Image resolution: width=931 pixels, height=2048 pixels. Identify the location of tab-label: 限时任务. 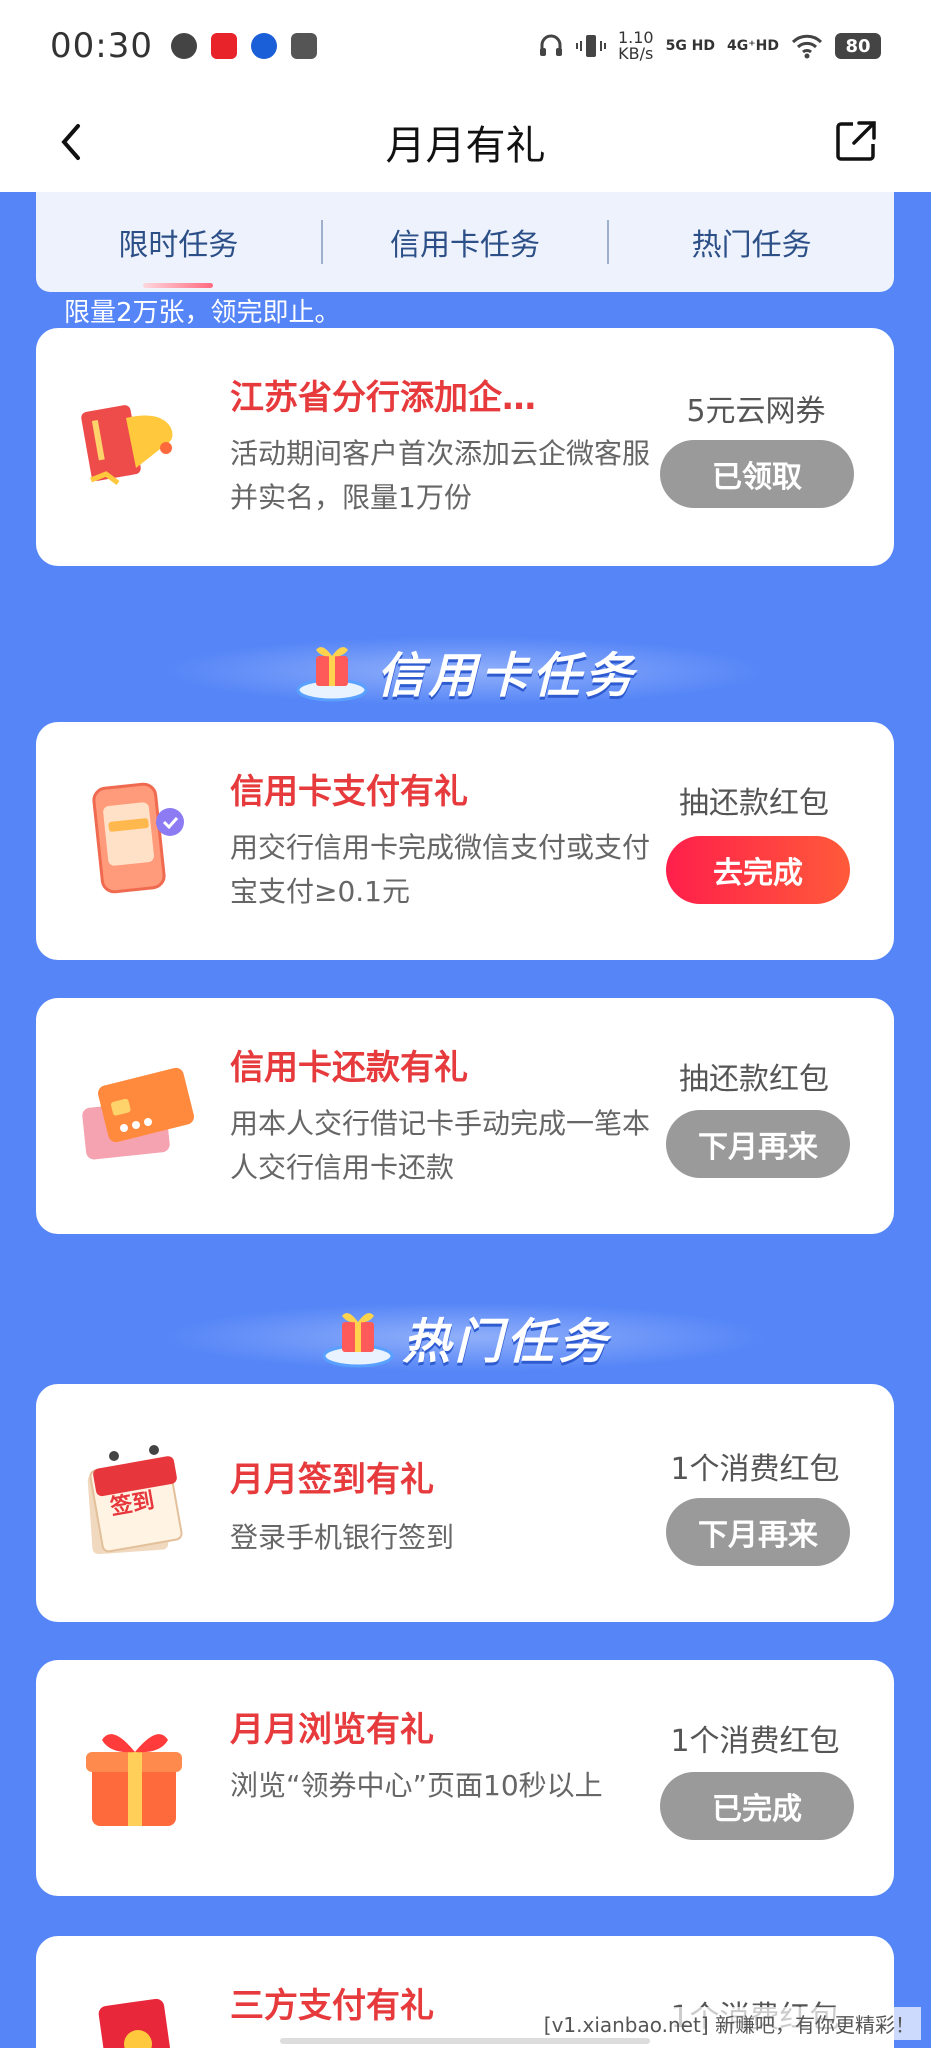
(178, 245).